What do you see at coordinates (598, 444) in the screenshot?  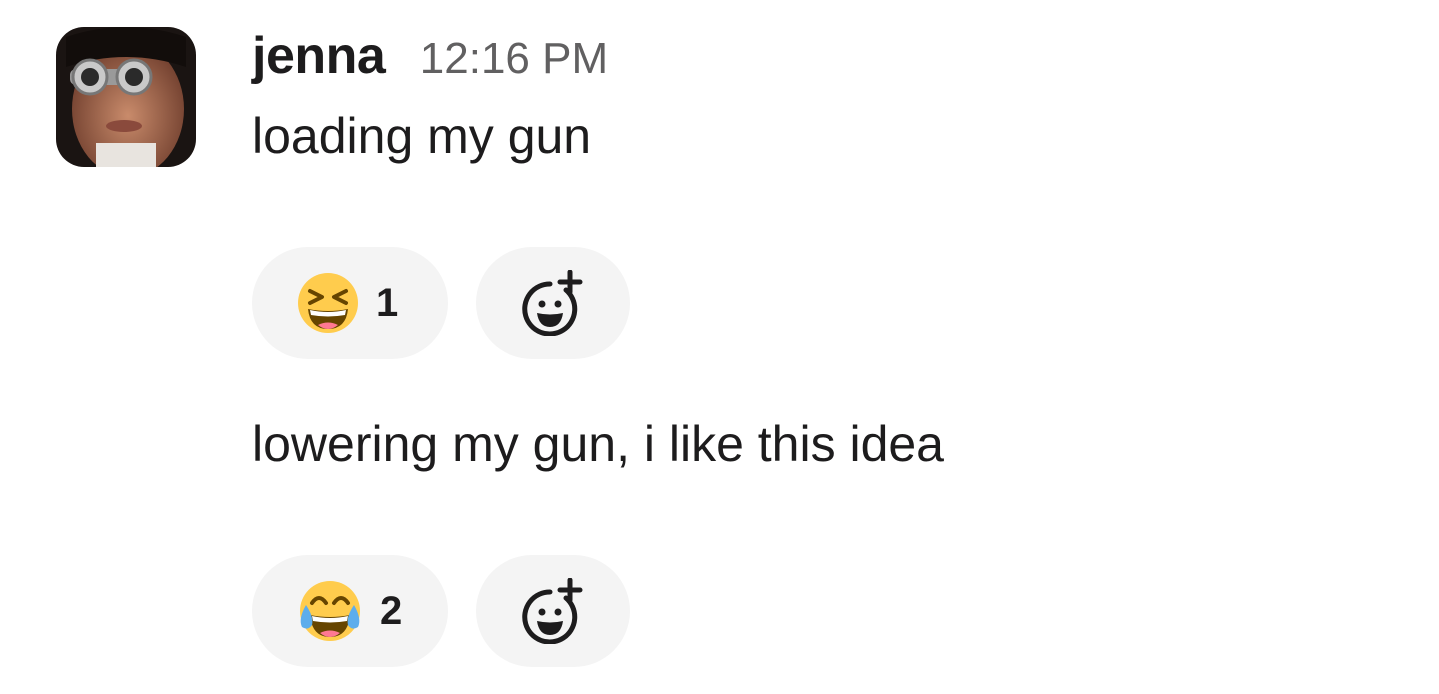 I see `message-text: lowering my gun, i like this idea` at bounding box center [598, 444].